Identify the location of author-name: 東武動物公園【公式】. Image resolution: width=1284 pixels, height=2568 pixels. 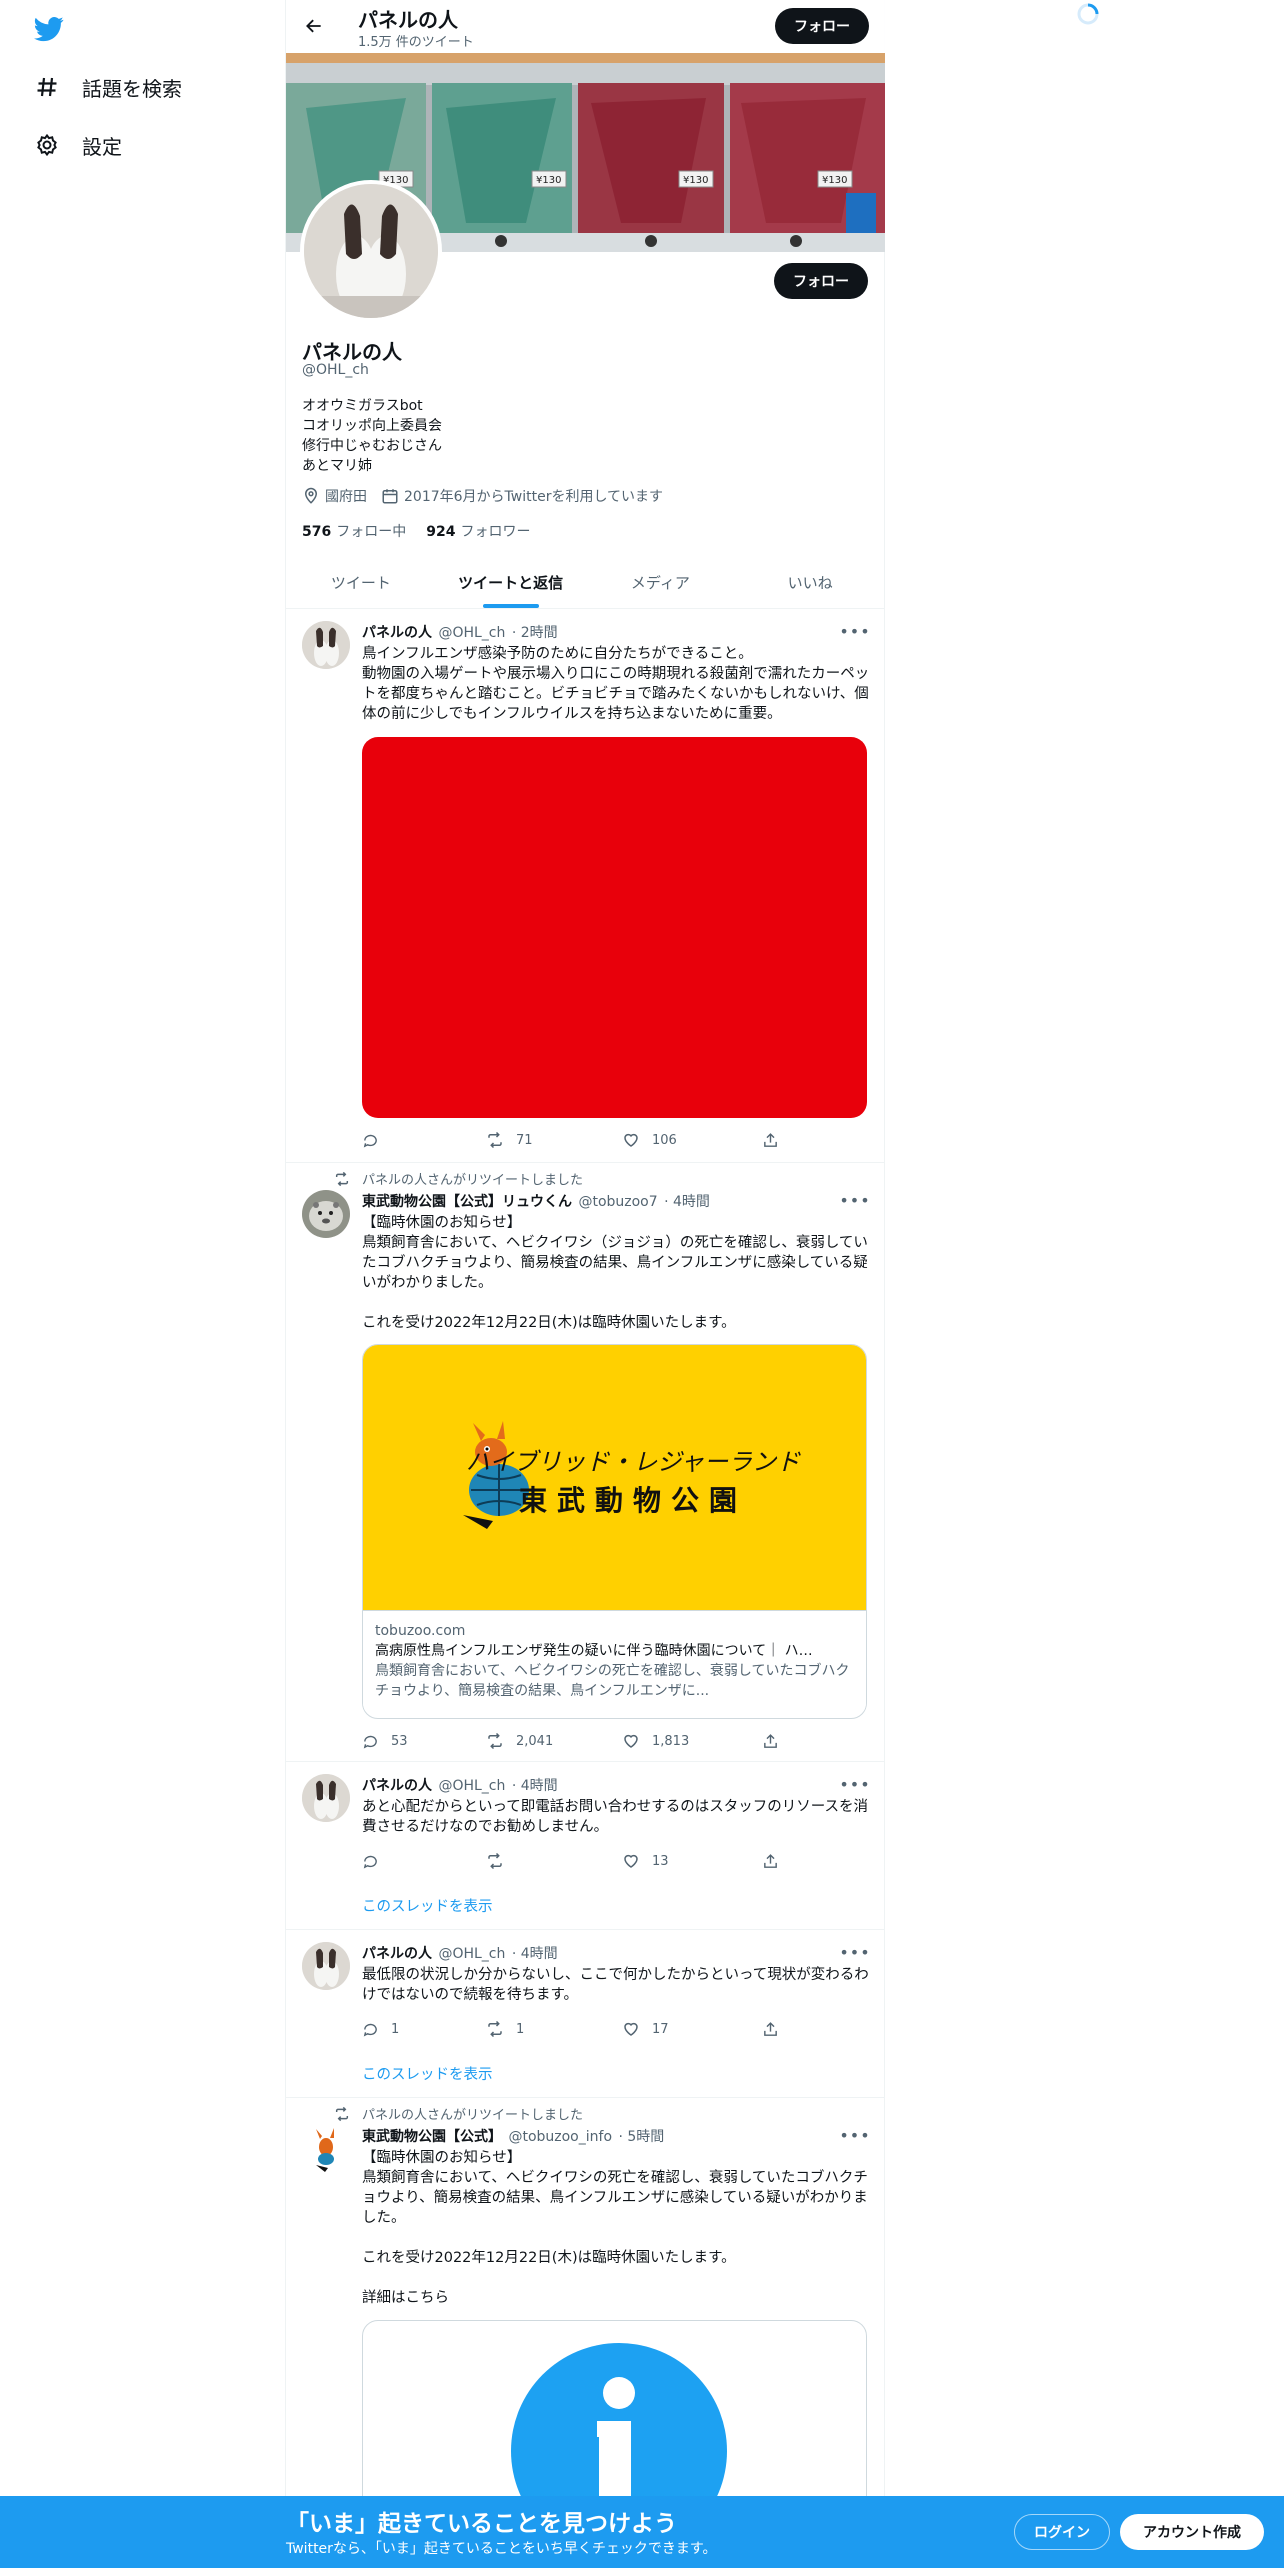
(432, 2137).